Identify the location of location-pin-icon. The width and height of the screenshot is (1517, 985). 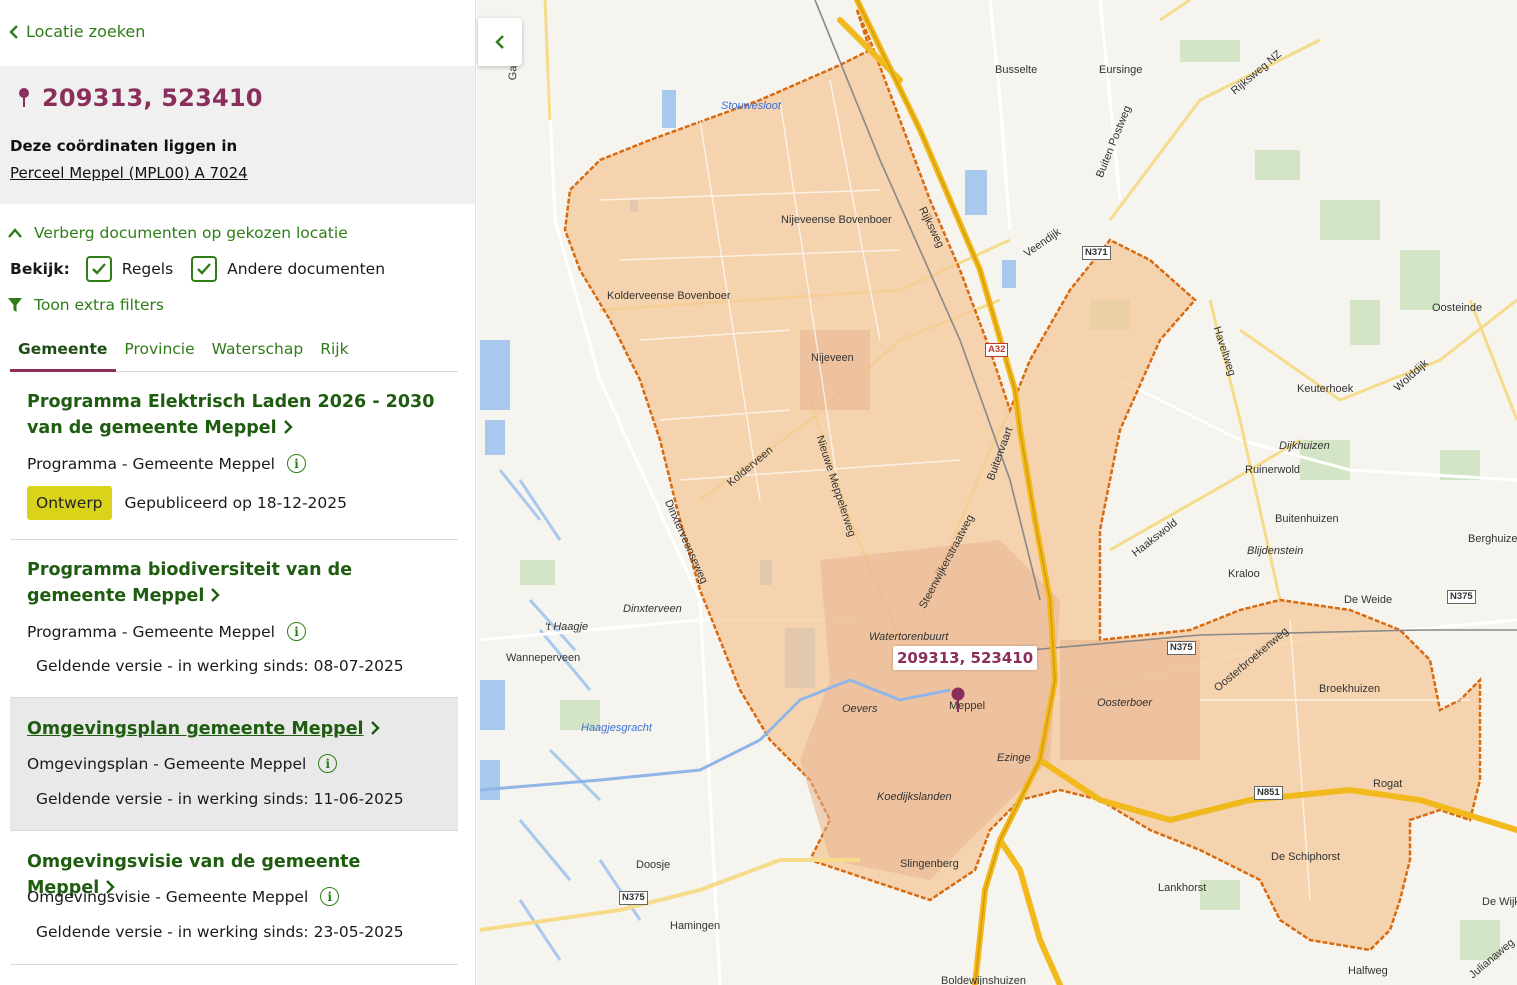
(958, 700).